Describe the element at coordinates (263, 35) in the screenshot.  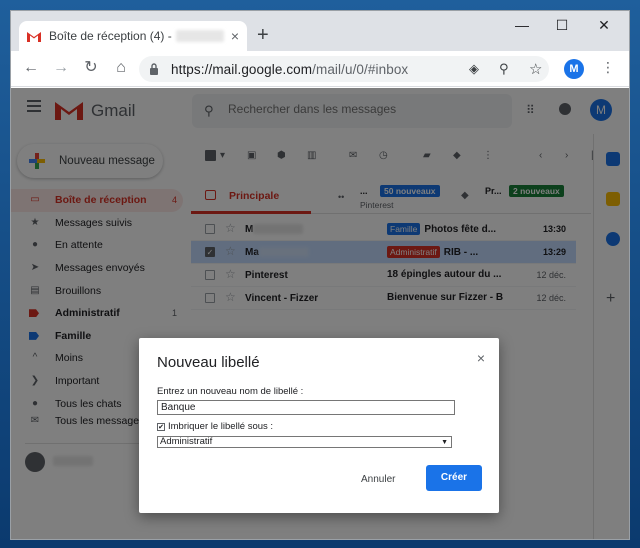
I see `new-tab-button: +` at that location.